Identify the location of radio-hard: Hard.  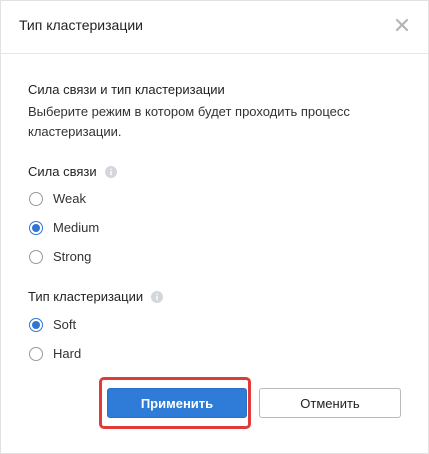
(55, 353).